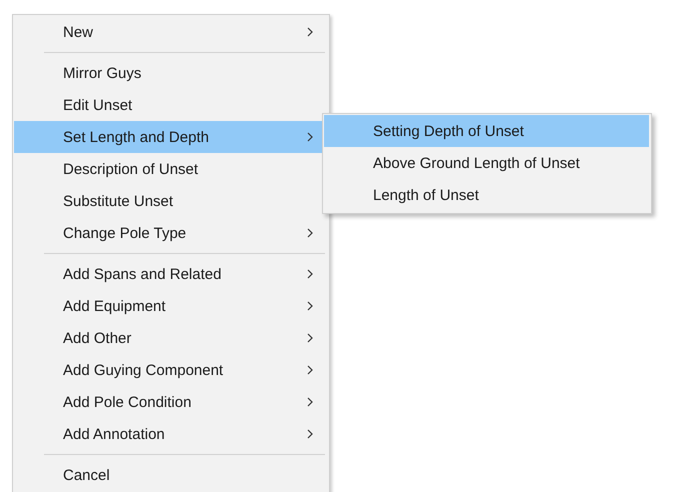 The width and height of the screenshot is (681, 492). Describe the element at coordinates (170, 434) in the screenshot. I see `menu-item: Add Annotation` at that location.